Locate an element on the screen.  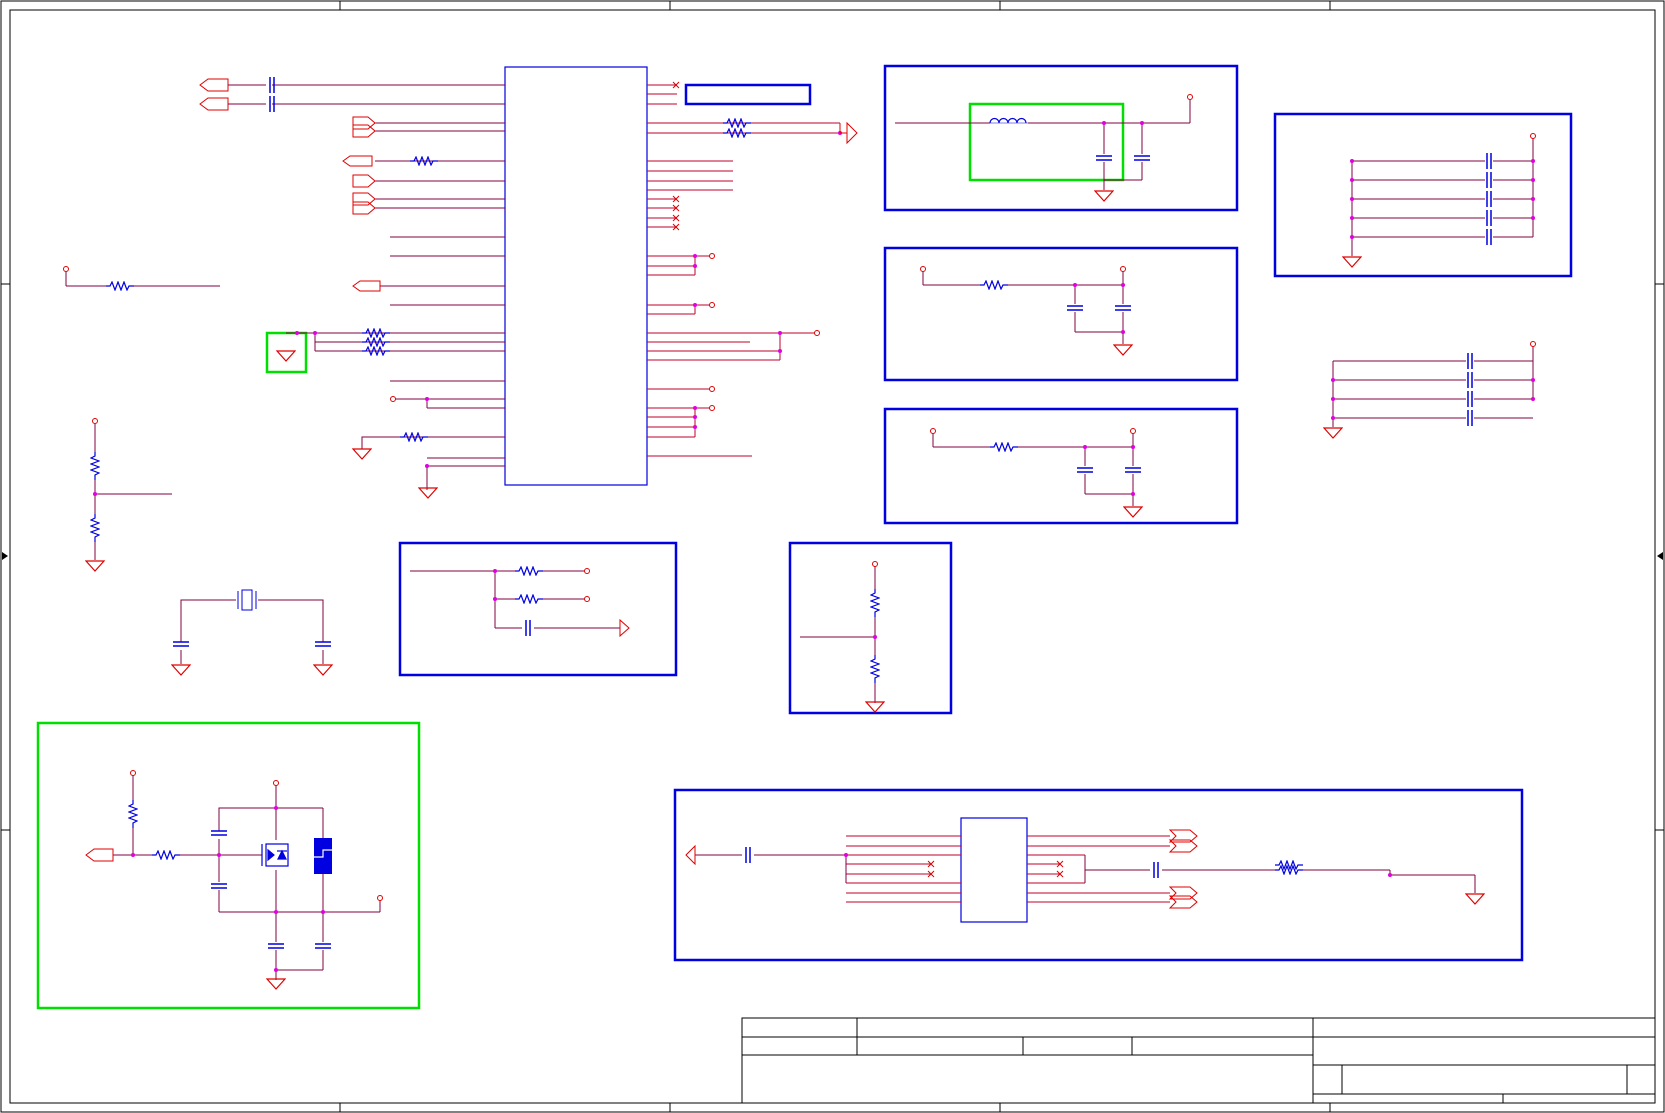
ic-left-ports is located at coordinates (290, 185).